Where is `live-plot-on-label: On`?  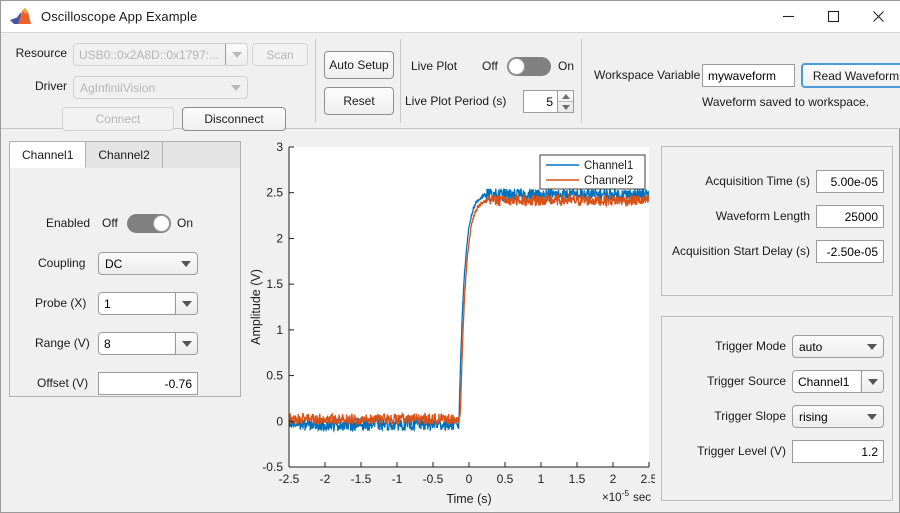
live-plot-on-label: On is located at coordinates (566, 66).